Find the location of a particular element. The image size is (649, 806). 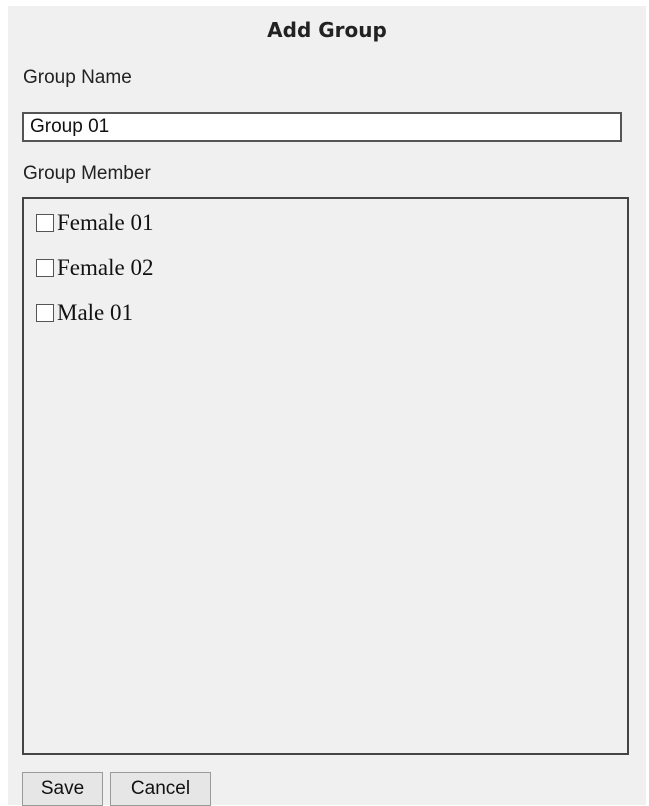

member-item-female-02: Female 02 is located at coordinates (94, 268).